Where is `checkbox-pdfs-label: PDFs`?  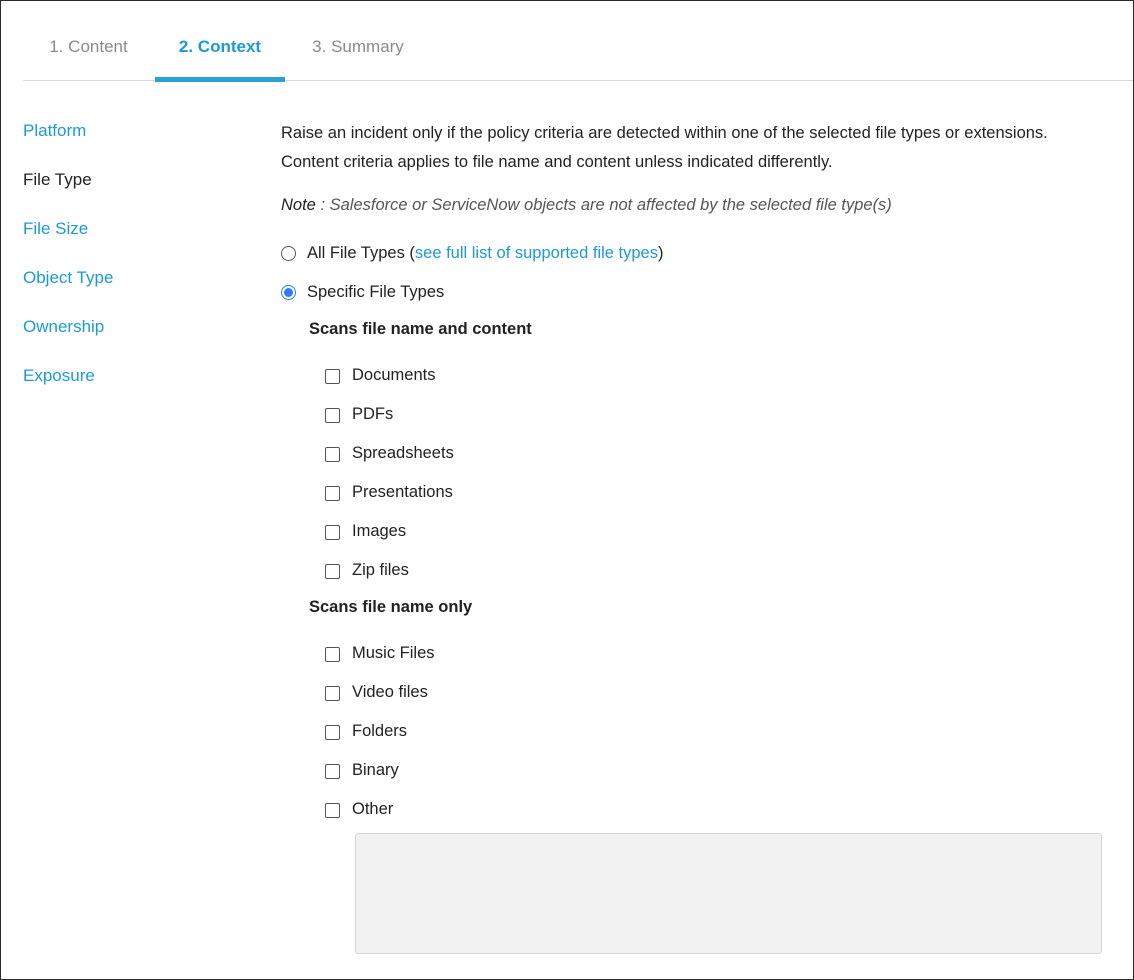 checkbox-pdfs-label: PDFs is located at coordinates (373, 413).